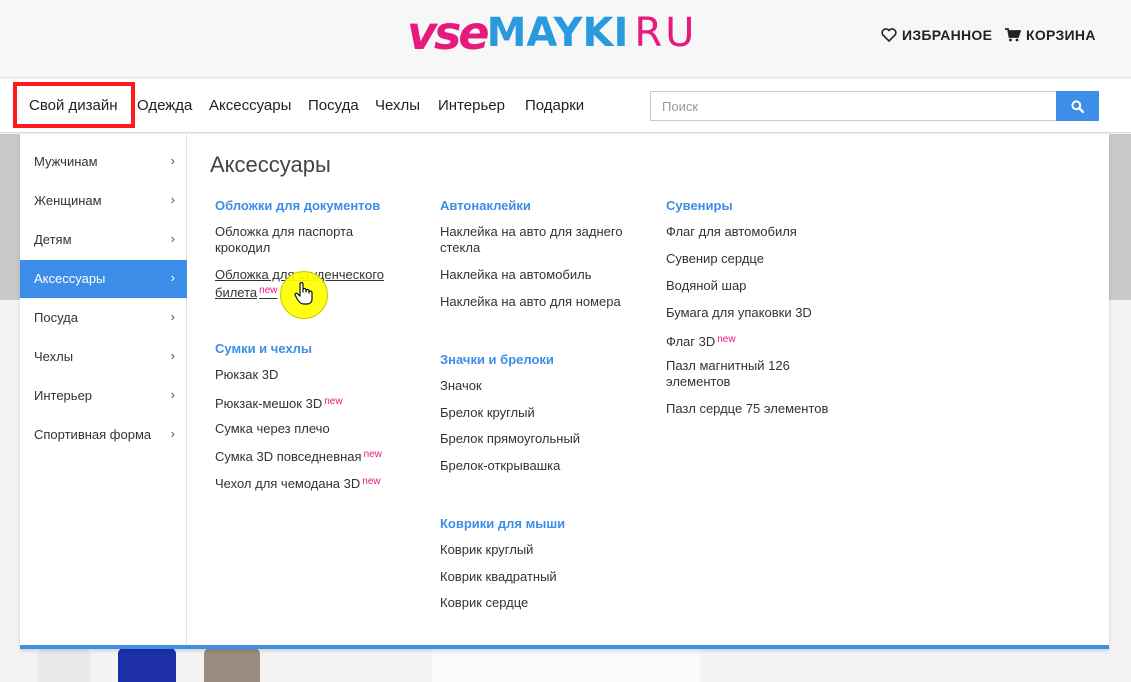 The image size is (1131, 682). What do you see at coordinates (270, 164) in the screenshot?
I see `panel-title: Аксессуары` at bounding box center [270, 164].